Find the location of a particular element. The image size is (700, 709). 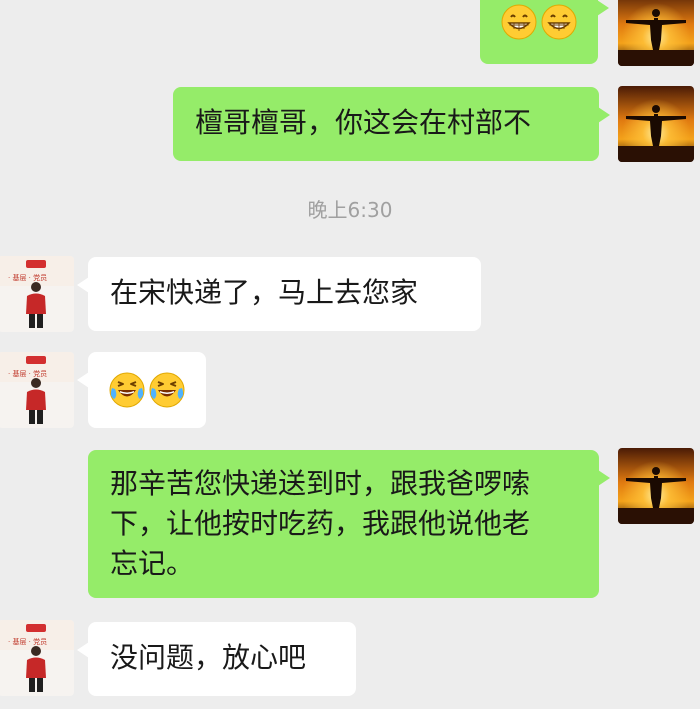

chat-timestamp: 晚上6:30 is located at coordinates (350, 210).